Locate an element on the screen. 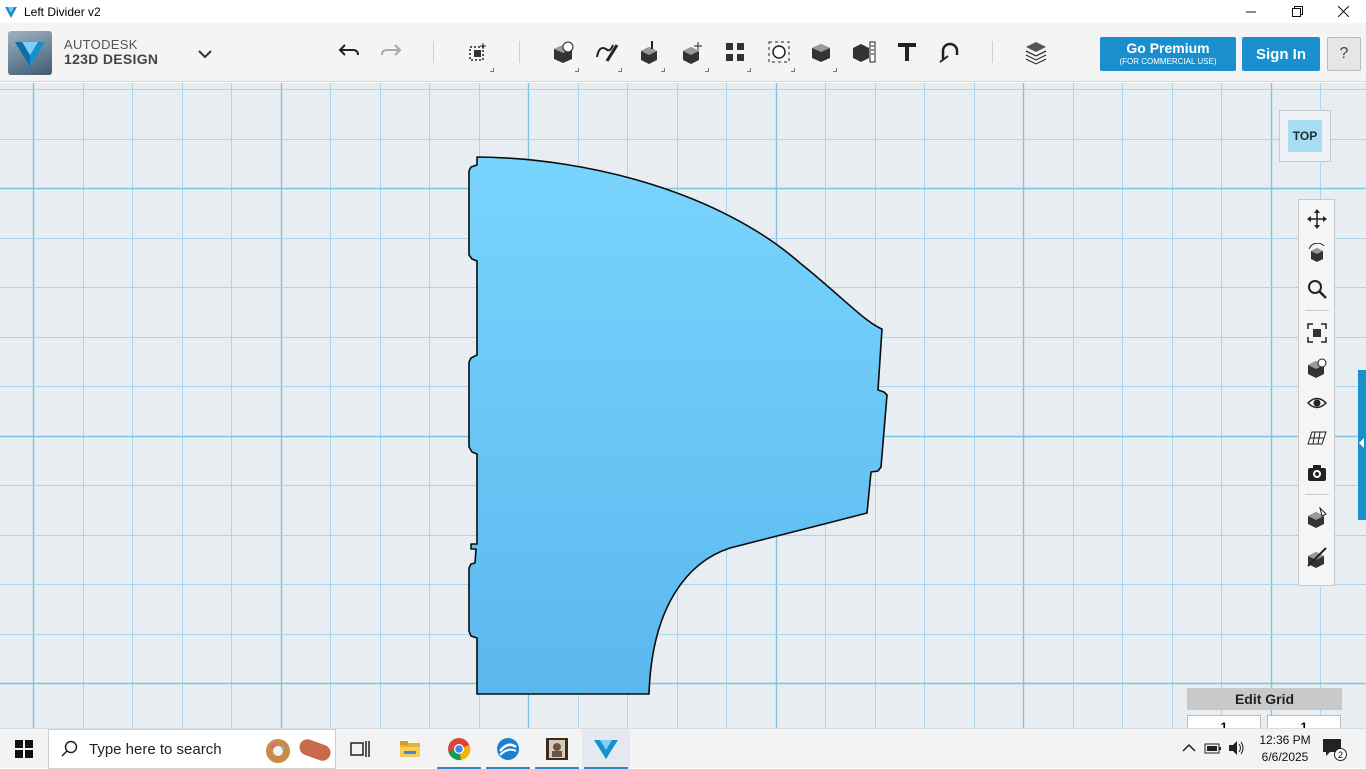  windows-taskbar: Type here to search 12:36 PM 6/6/2025 2 is located at coordinates (683, 748).